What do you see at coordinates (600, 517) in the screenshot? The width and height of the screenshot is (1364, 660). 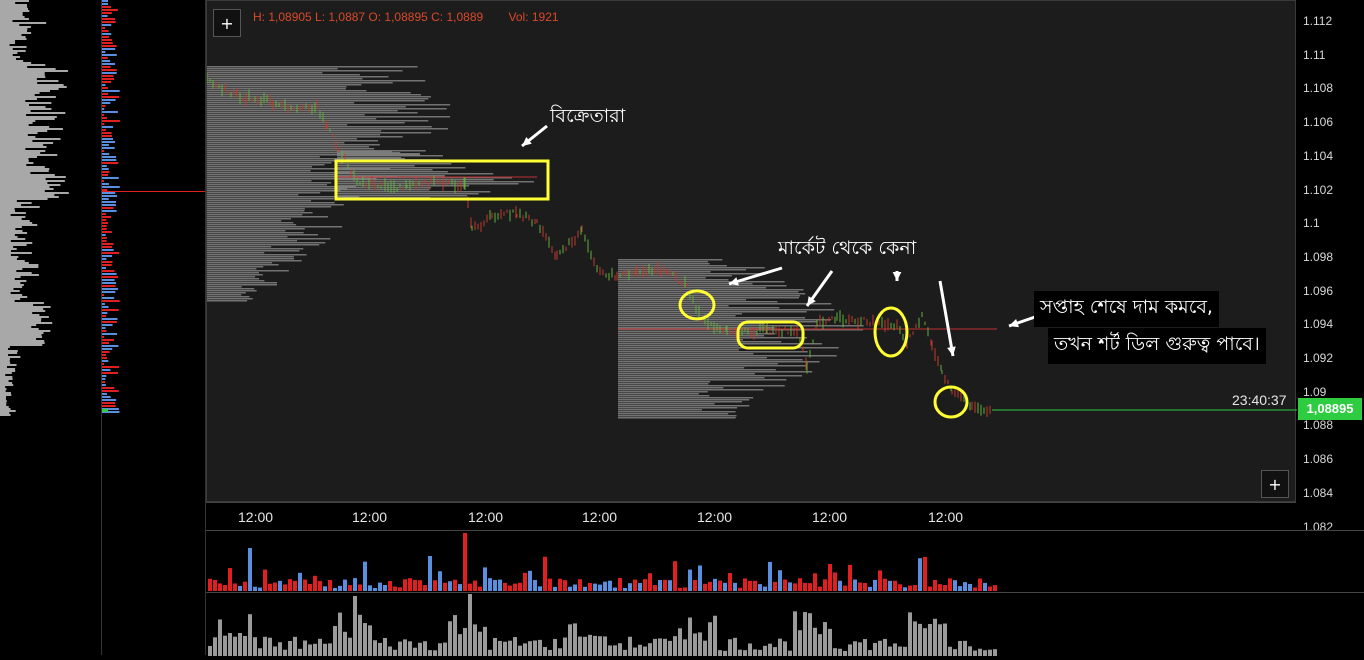 I see `time-label: 12:00` at bounding box center [600, 517].